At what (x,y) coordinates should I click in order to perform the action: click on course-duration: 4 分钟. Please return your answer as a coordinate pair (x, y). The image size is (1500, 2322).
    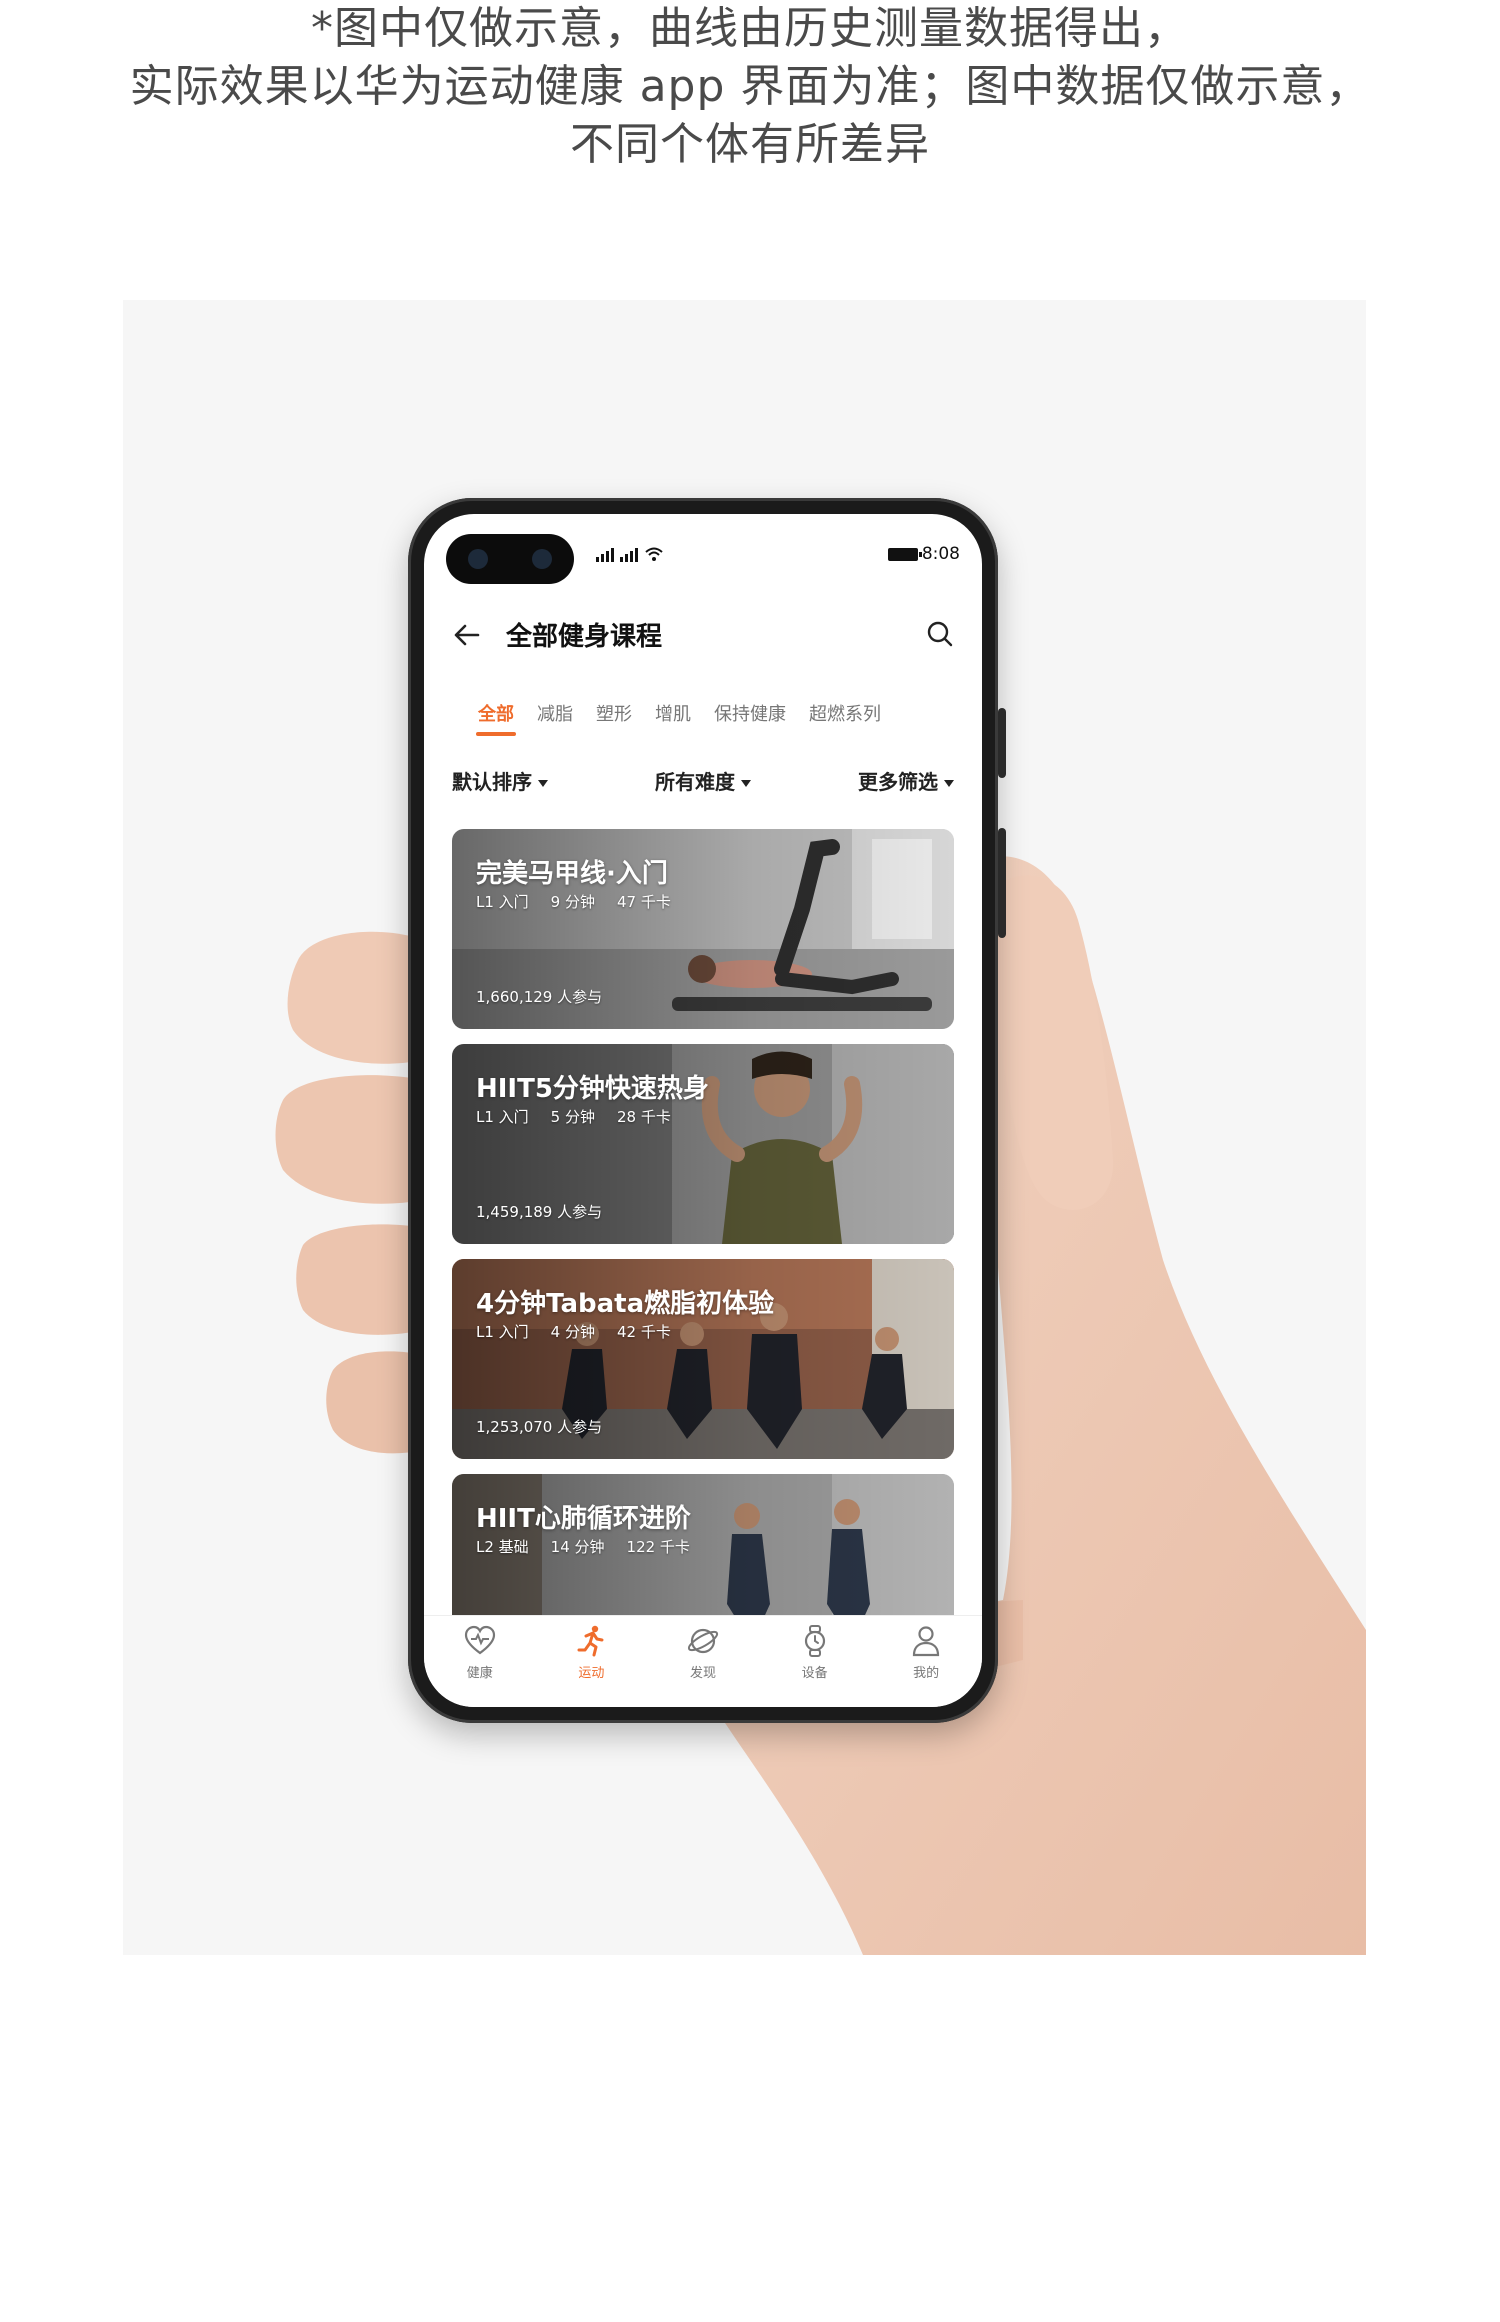
    Looking at the image, I should click on (572, 1332).